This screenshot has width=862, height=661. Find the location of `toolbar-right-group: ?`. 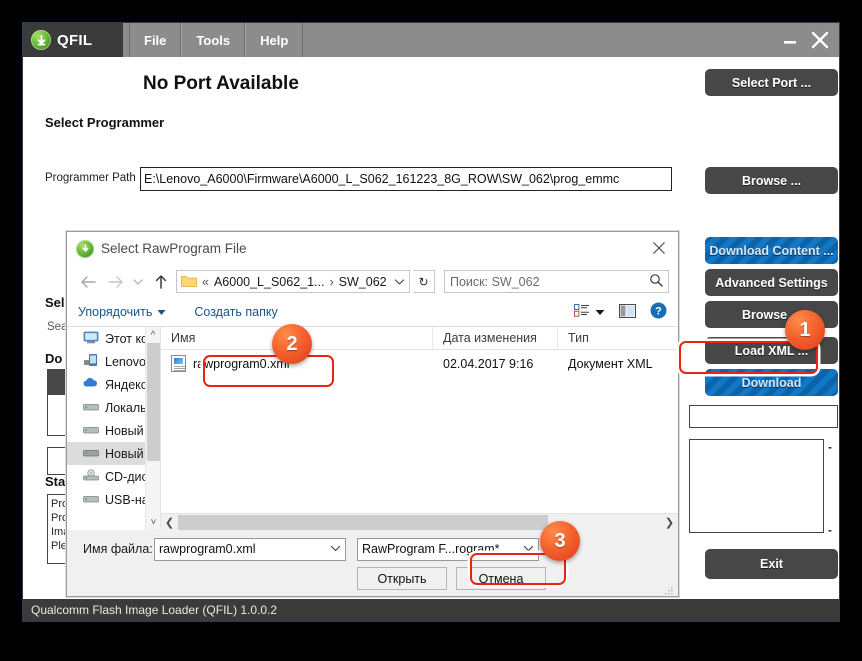

toolbar-right-group: ? is located at coordinates (620, 312).